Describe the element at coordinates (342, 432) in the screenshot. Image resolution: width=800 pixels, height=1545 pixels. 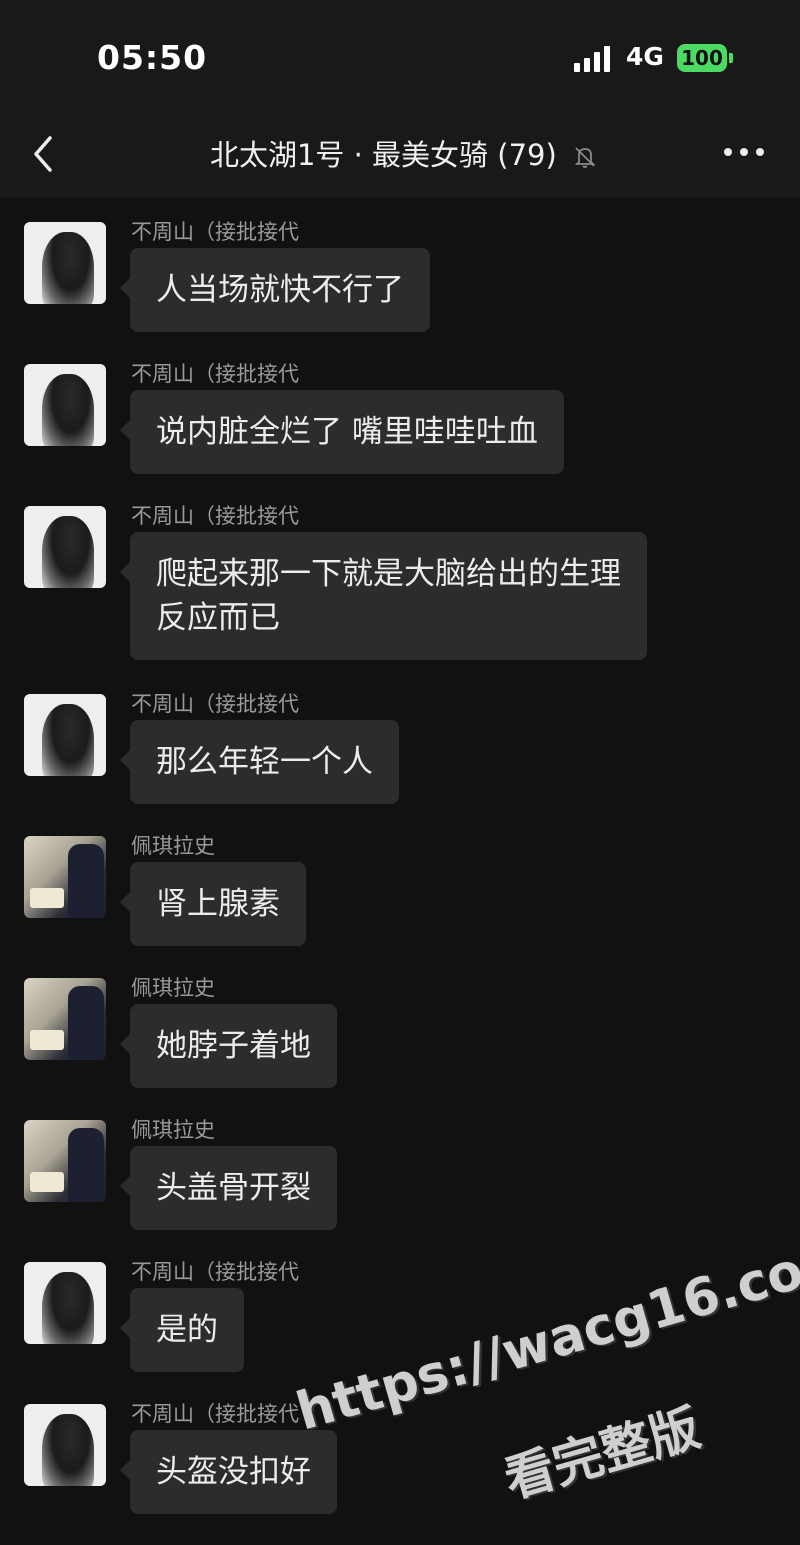
I see `message-bubble: 说内脏全烂了 嘴里哇哇吐血` at that location.